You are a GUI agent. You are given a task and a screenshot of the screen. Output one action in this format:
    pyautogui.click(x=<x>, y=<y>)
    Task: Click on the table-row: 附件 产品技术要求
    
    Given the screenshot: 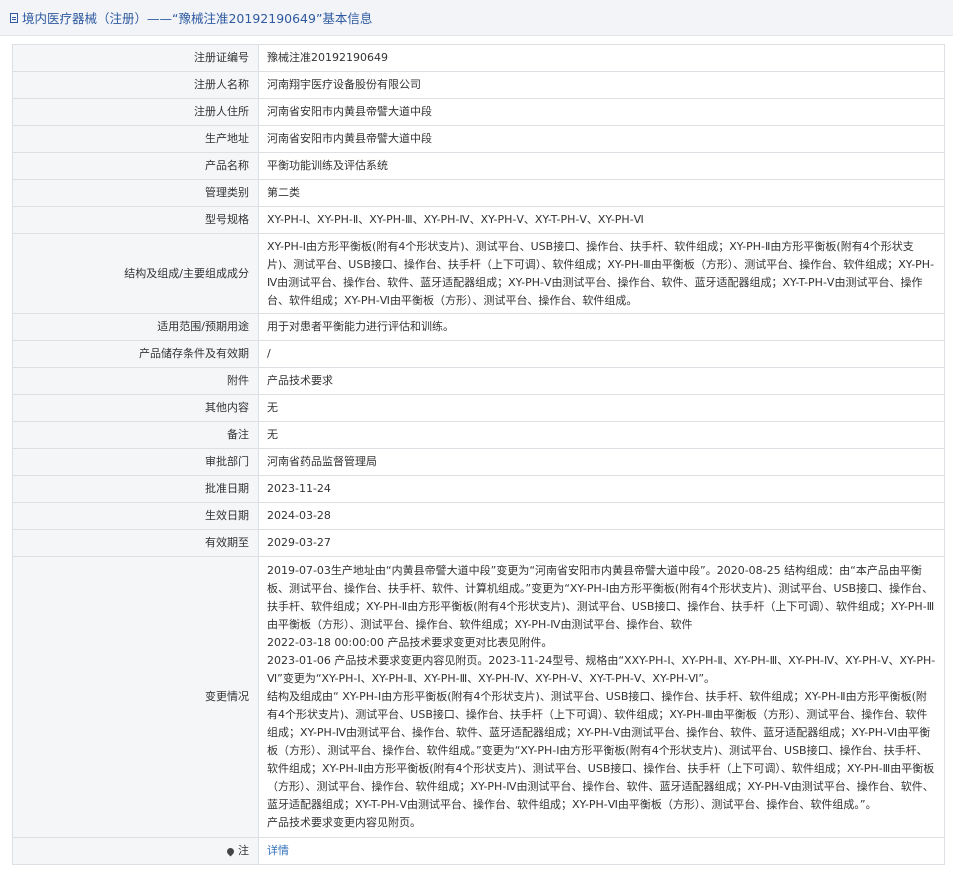 What is the action you would take?
    pyautogui.click(x=478, y=381)
    